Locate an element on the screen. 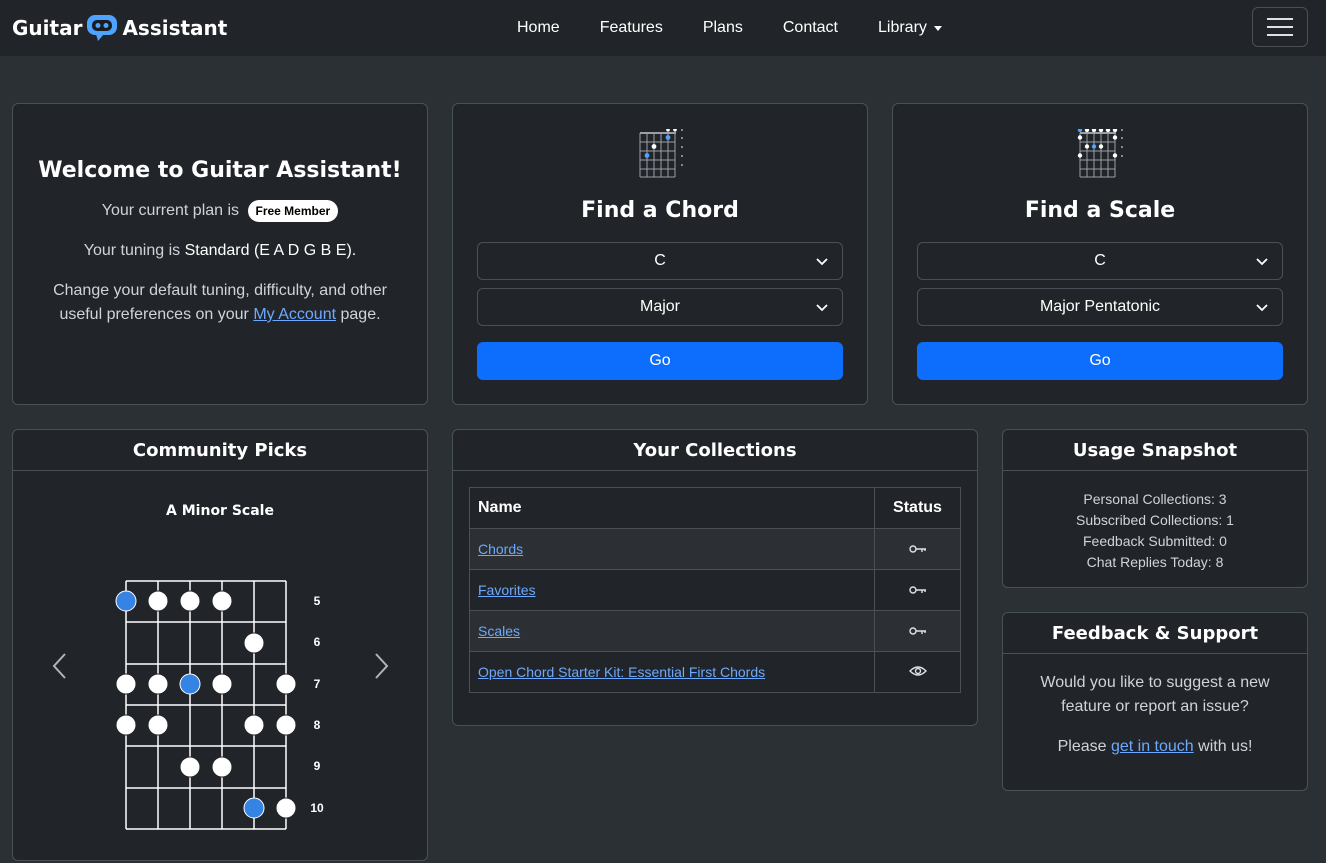 This screenshot has height=863, width=1326. carousel-next-icon is located at coordinates (382, 666).